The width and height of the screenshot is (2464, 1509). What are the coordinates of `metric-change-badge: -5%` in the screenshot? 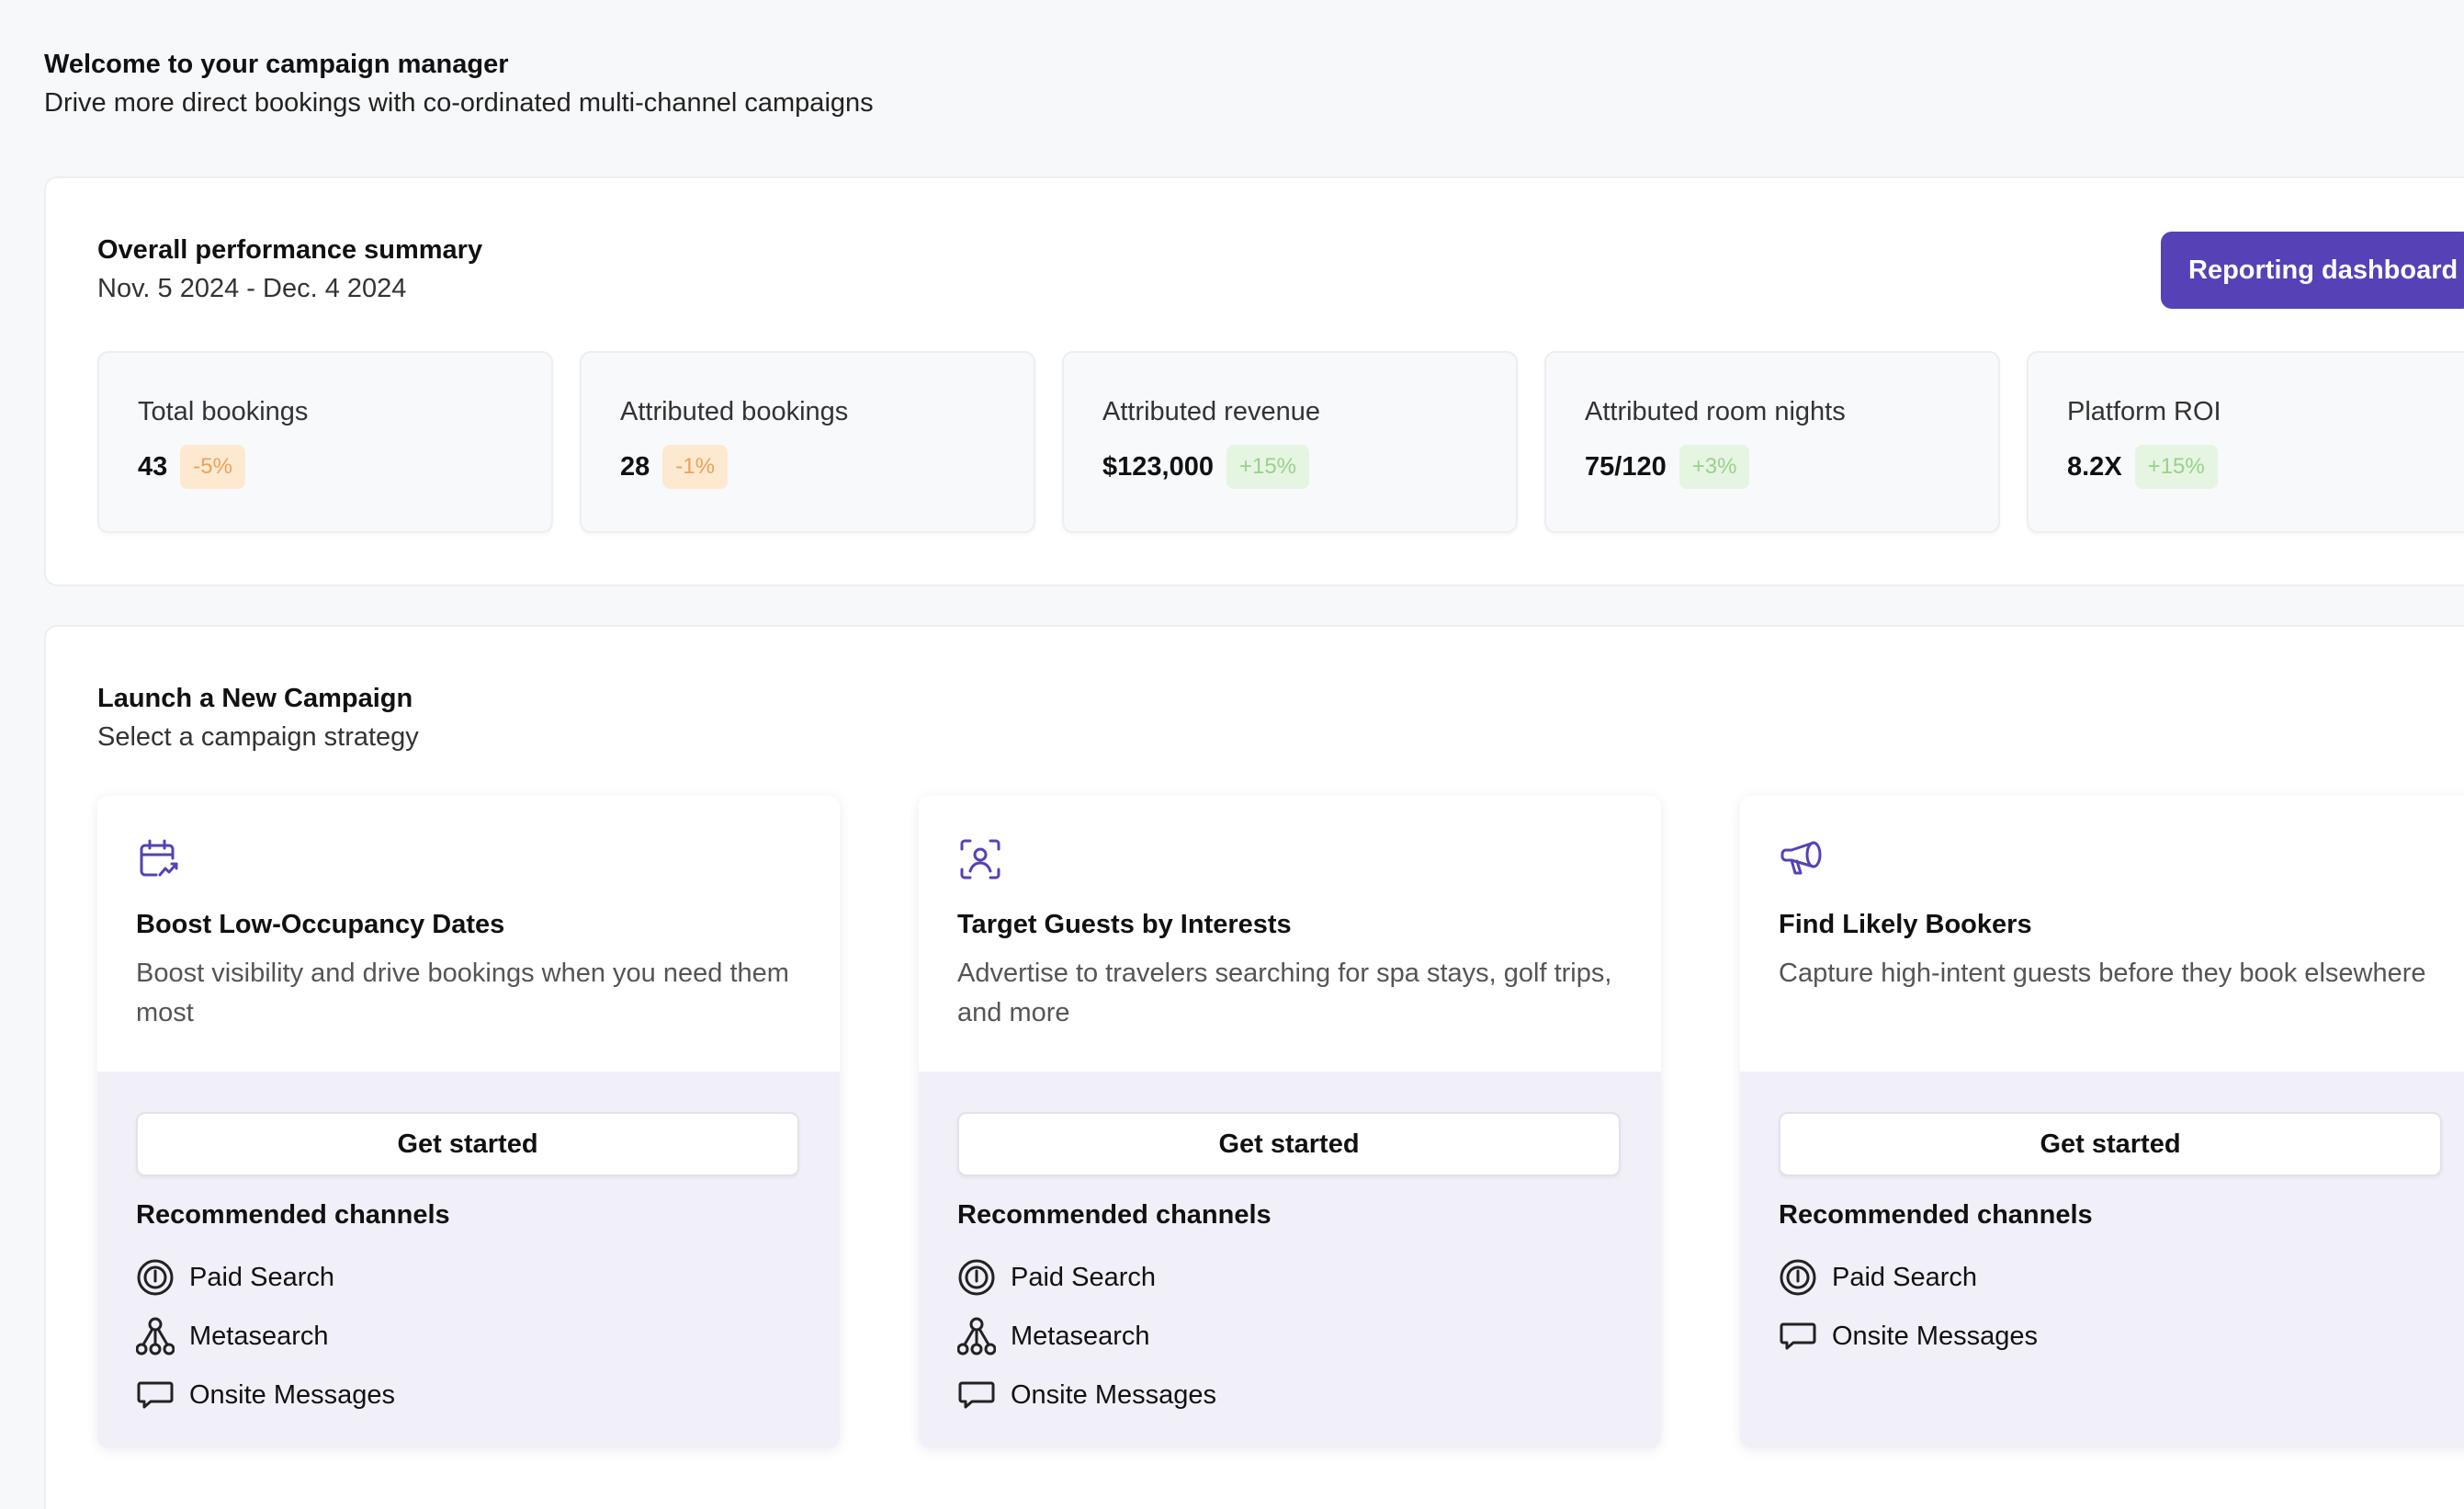 It's located at (212, 467).